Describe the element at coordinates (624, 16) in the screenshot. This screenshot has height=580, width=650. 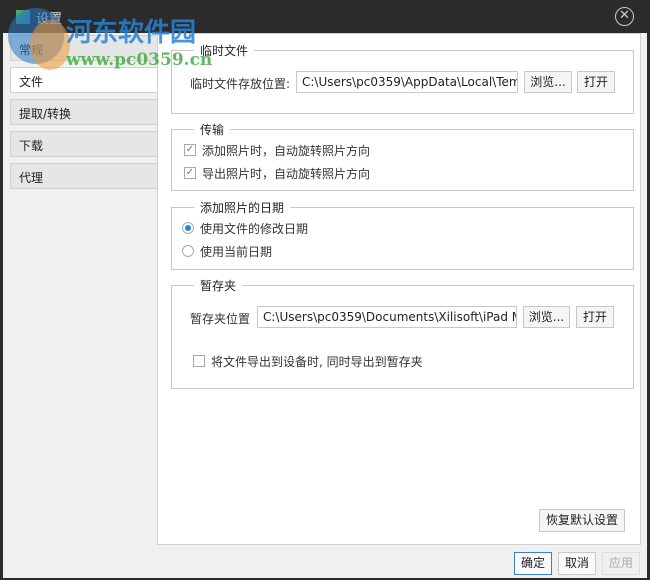
I see `close-icon: ✕` at that location.